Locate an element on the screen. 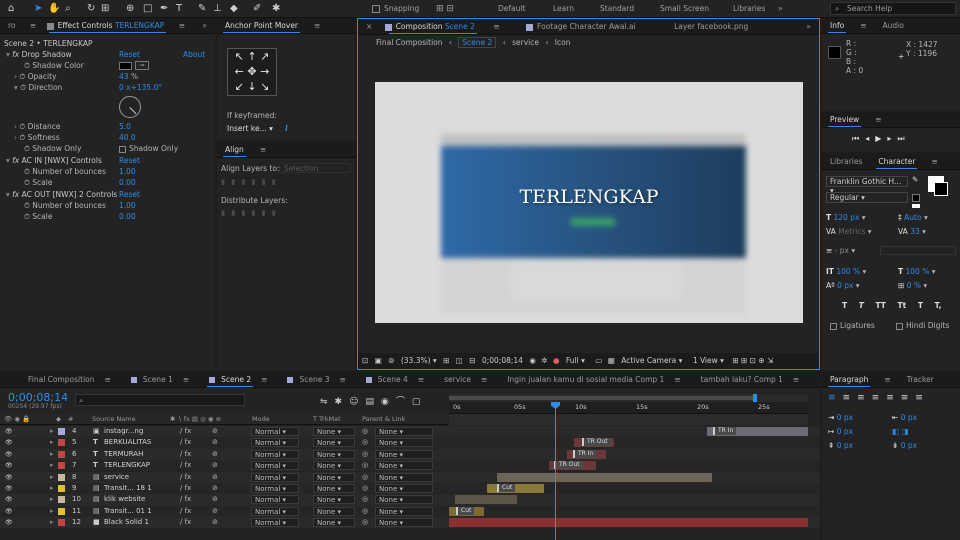 The image size is (960, 540). workspace-libraries: Libraries is located at coordinates (749, 9).